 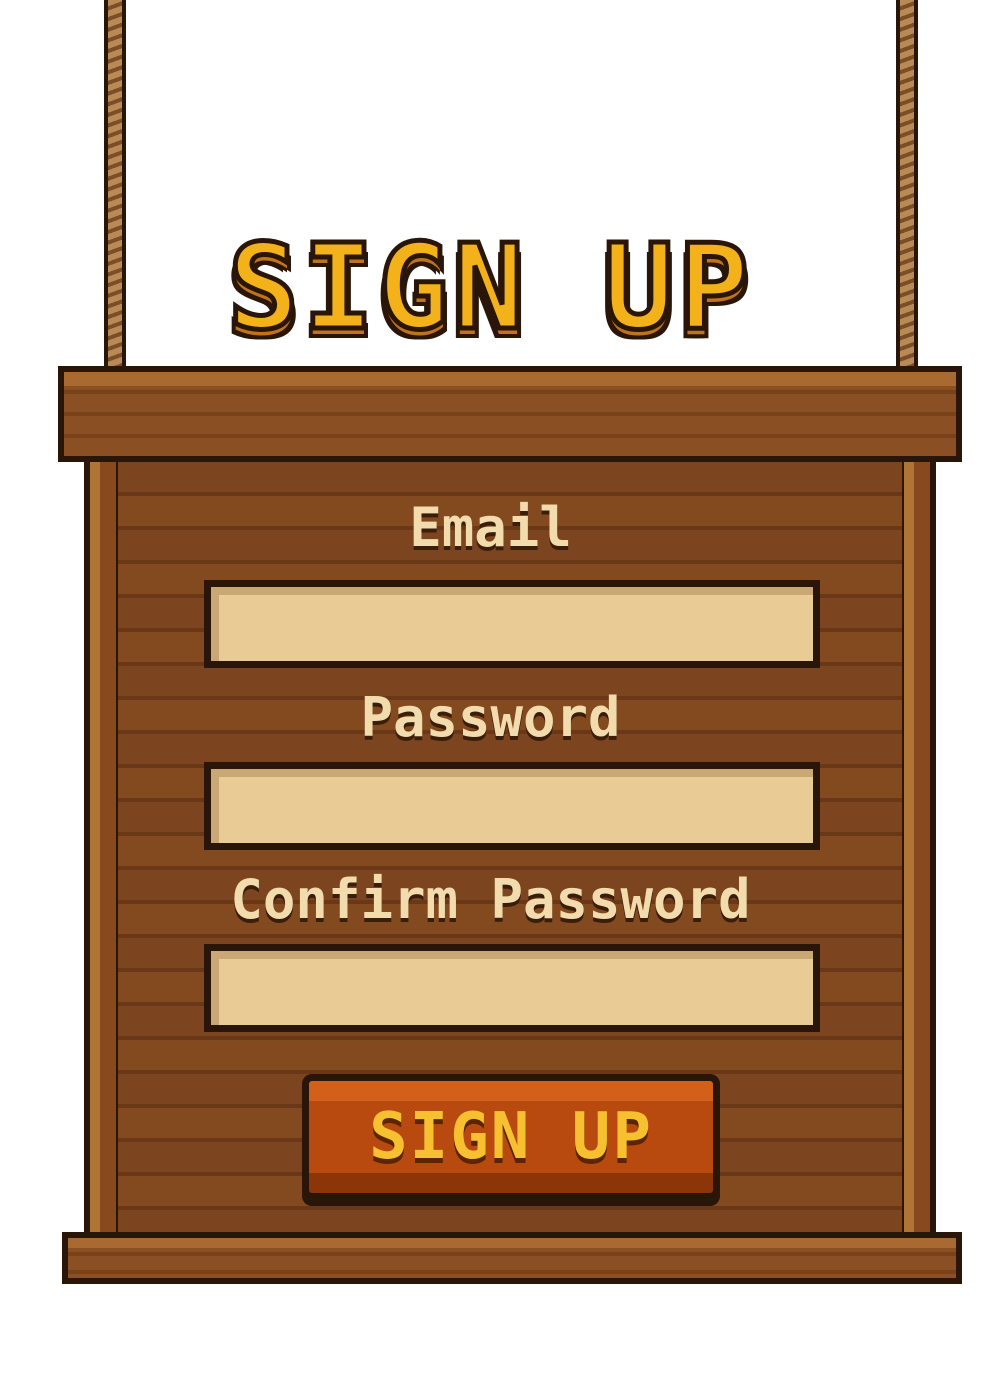 I want to click on password-field, so click(x=512, y=806).